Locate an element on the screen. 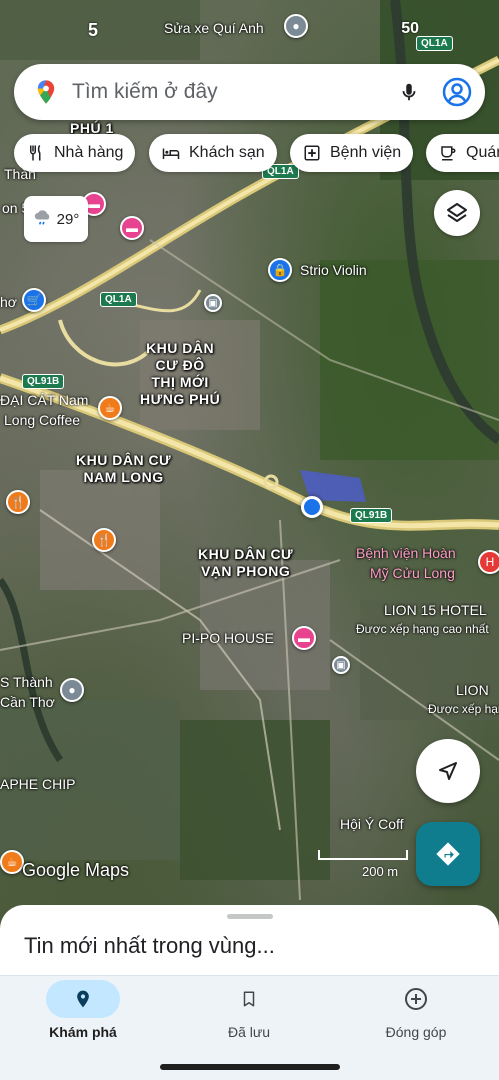 This screenshot has height=1080, width=499. shopping-pin-icon: 🛒 is located at coordinates (34, 300).